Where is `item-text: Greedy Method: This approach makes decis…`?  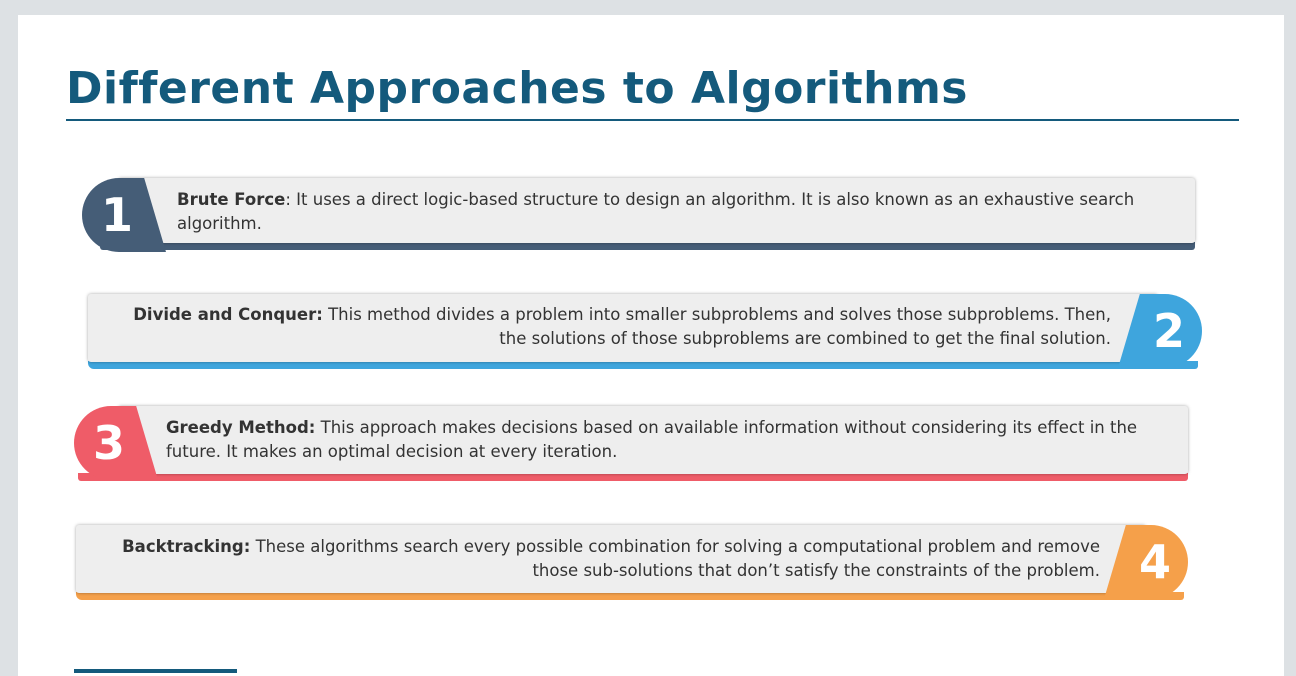
item-text: Greedy Method: This approach makes decis… is located at coordinates (671, 440).